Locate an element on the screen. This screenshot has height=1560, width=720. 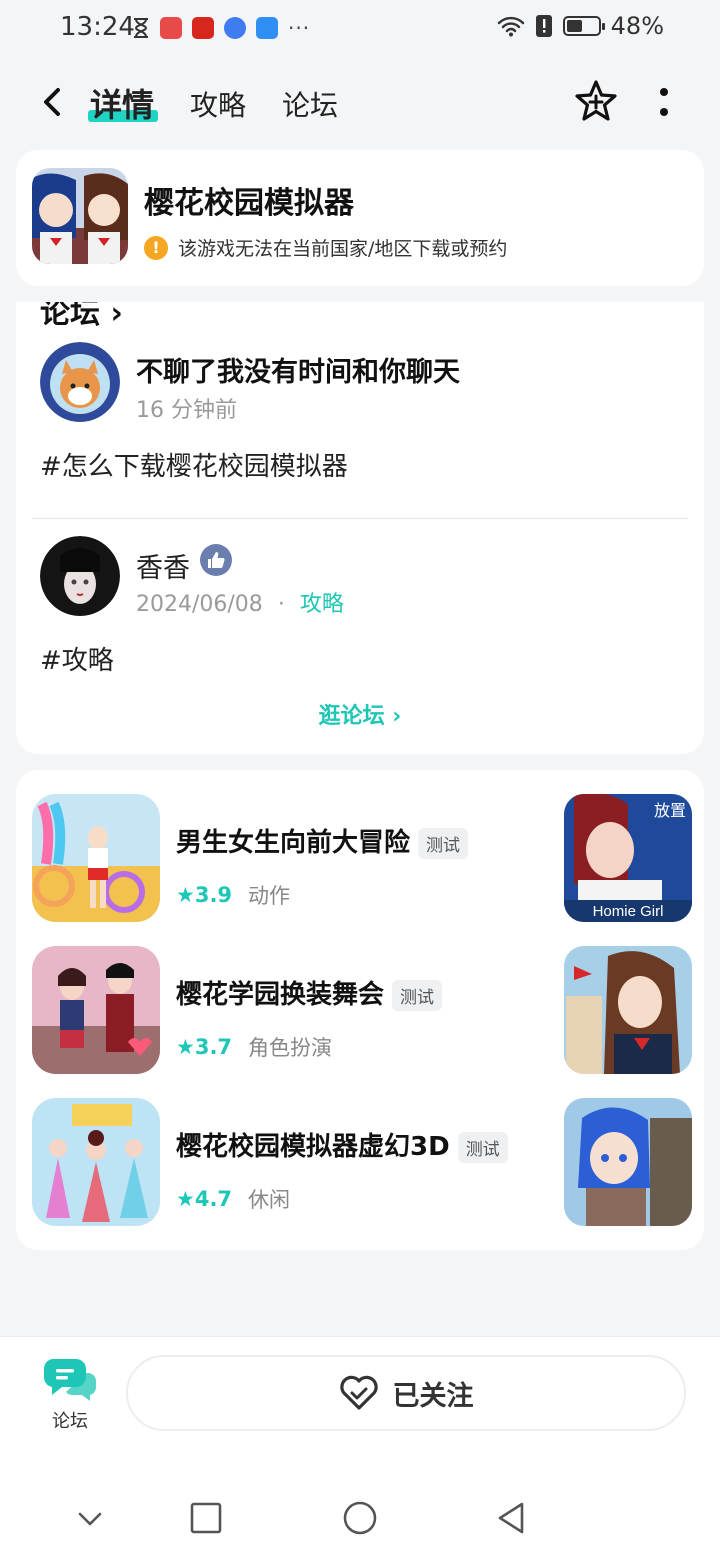
recommended-game: 男生女生向前大冒险 测试 ★3.9 动作 Homie Girl 放置 is located at coordinates (360, 858).